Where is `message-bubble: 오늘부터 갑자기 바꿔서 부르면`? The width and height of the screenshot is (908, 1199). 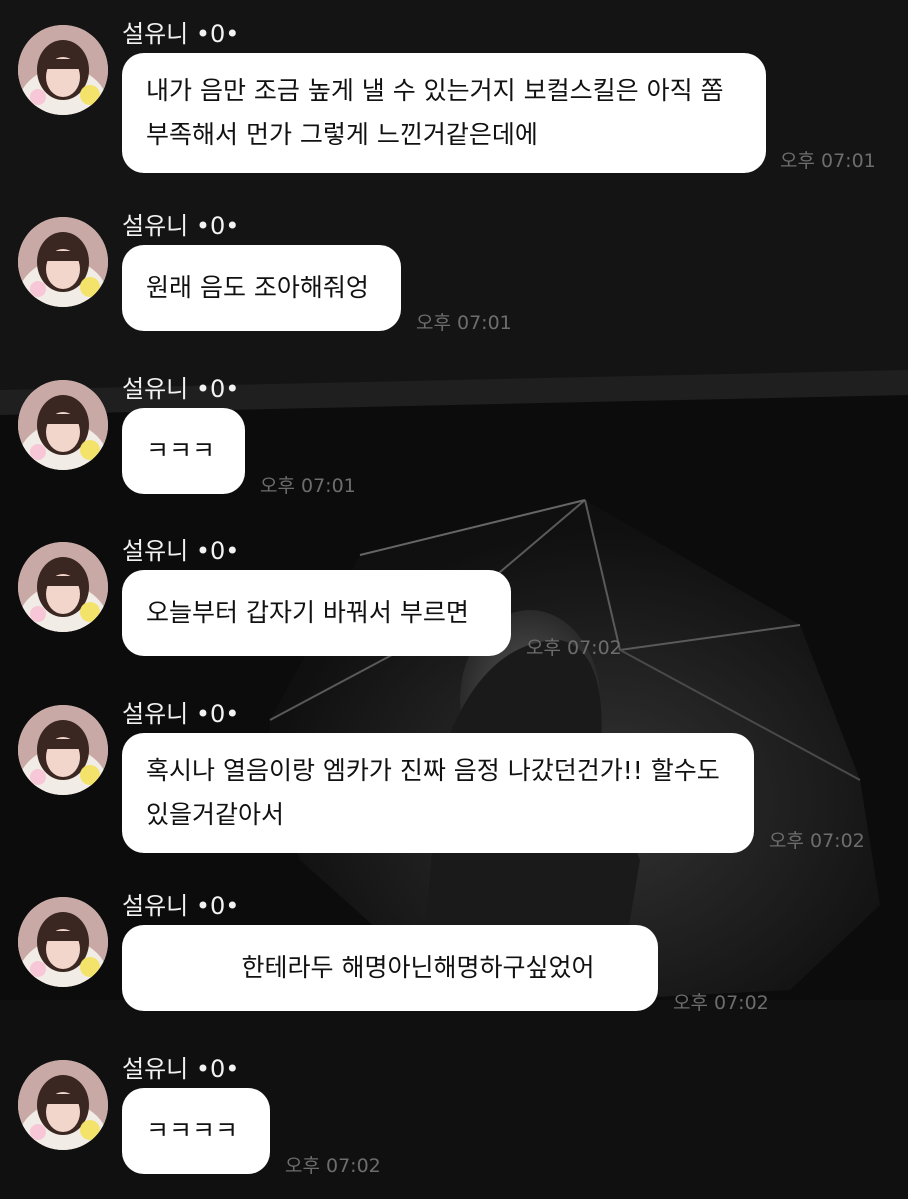
message-bubble: 오늘부터 갑자기 바꿔서 부르면 is located at coordinates (316, 613).